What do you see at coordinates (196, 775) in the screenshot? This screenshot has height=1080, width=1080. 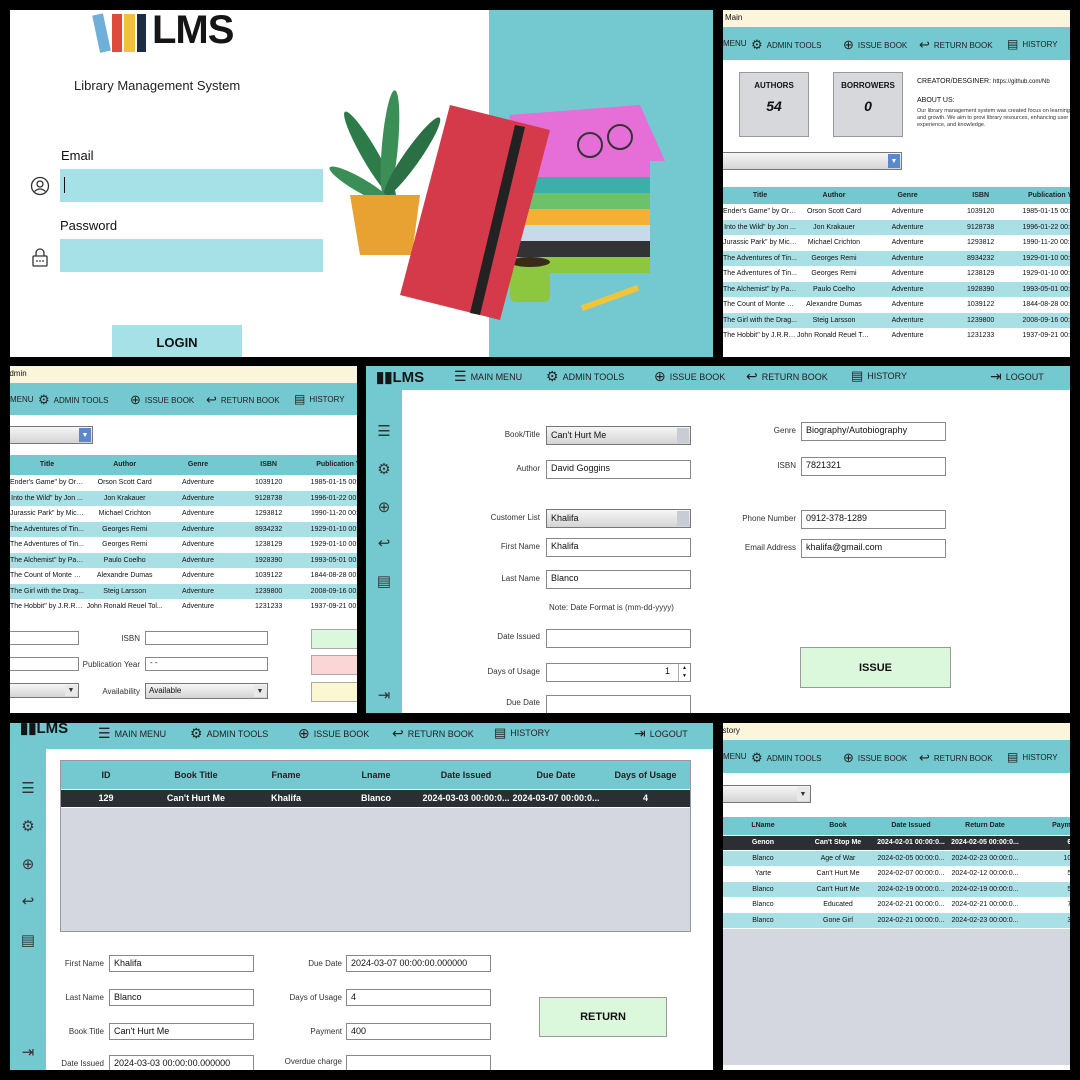 I see `col-book-title: Book Title` at bounding box center [196, 775].